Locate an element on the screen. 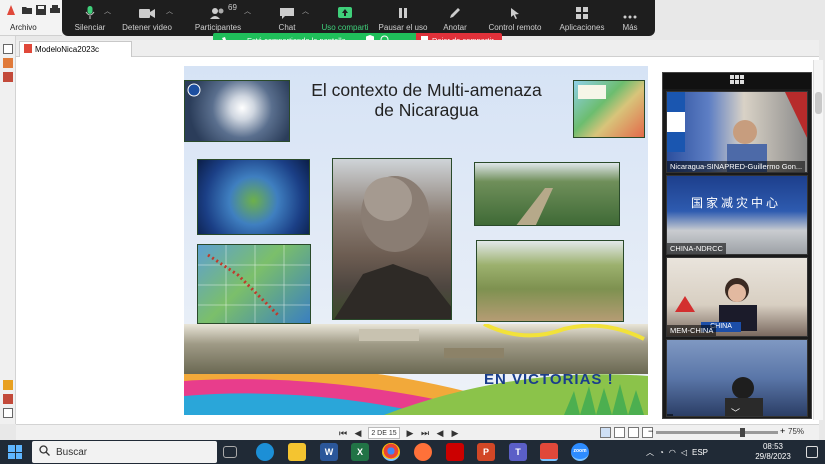 This screenshot has width=825, height=464. apps-icon is located at coordinates (582, 10).